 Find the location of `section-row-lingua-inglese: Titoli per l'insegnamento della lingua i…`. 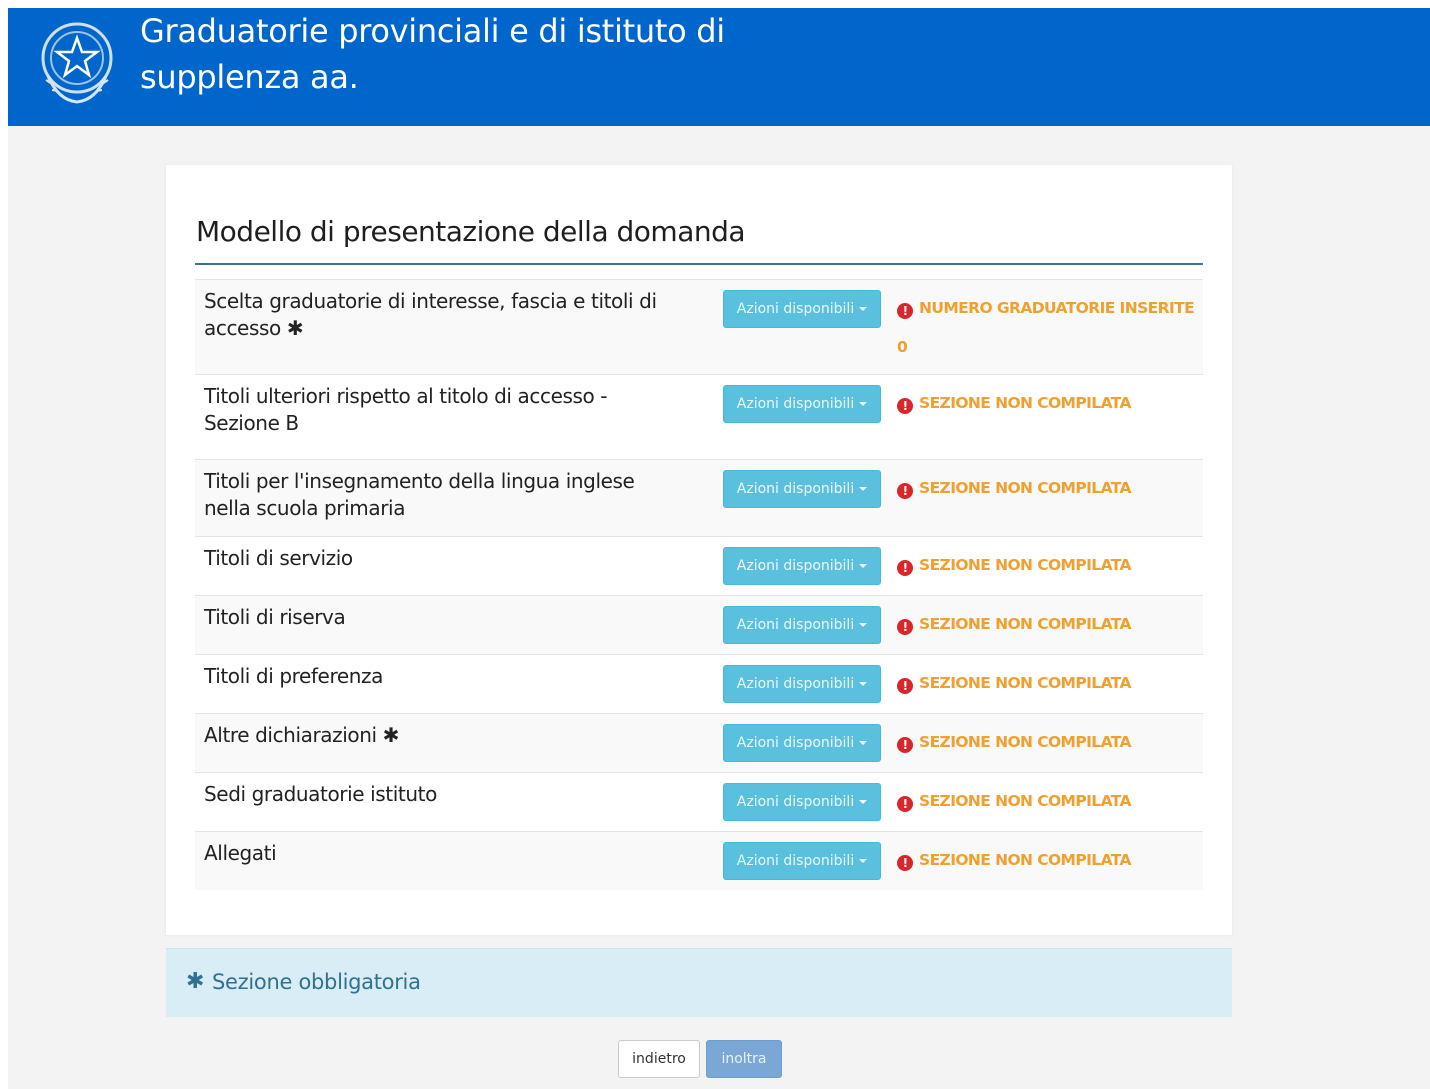

section-row-lingua-inglese: Titoli per l'insegnamento della lingua i… is located at coordinates (699, 497).